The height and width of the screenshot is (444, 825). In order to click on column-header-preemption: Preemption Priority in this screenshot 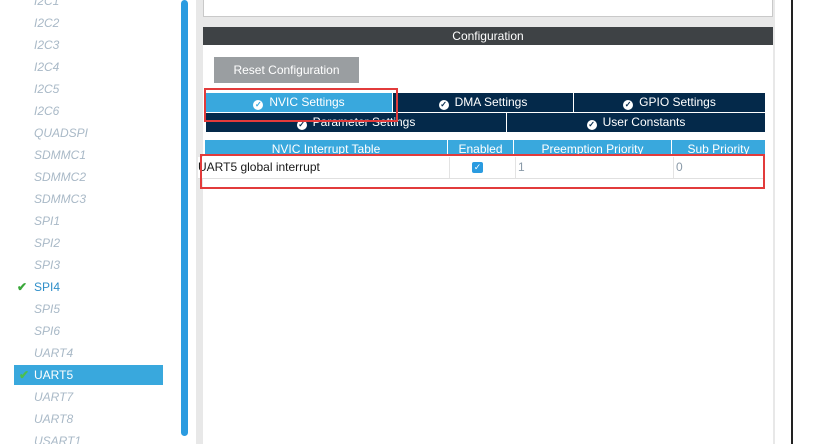, I will do `click(593, 148)`.